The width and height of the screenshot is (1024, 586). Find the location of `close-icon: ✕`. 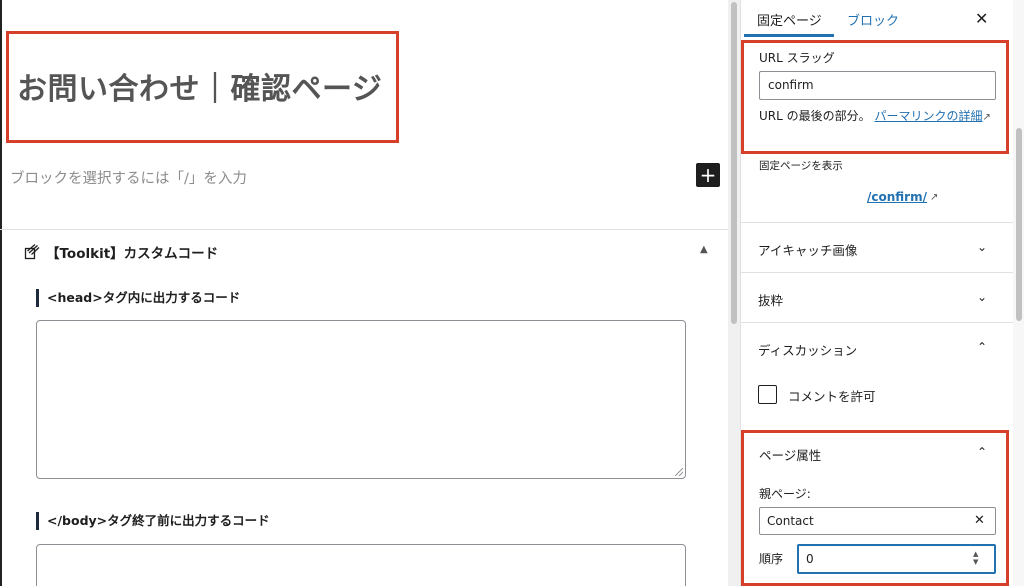

close-icon: ✕ is located at coordinates (981, 18).